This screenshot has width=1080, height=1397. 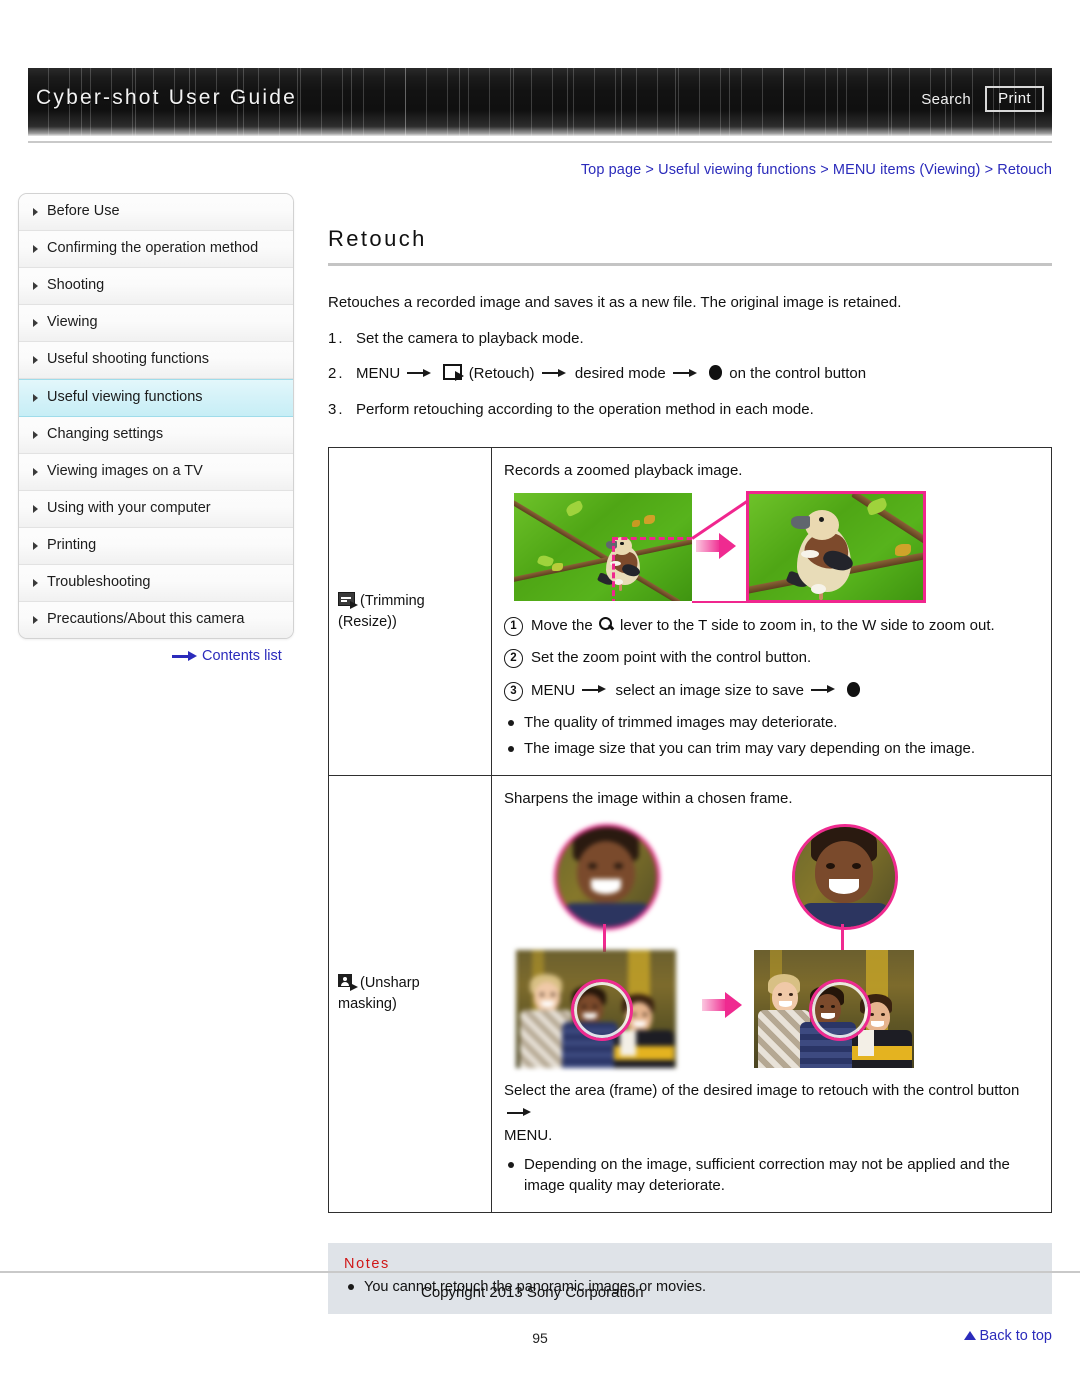 What do you see at coordinates (156, 583) in the screenshot?
I see `sidebar-item-troubleshooting: Troubleshooting` at bounding box center [156, 583].